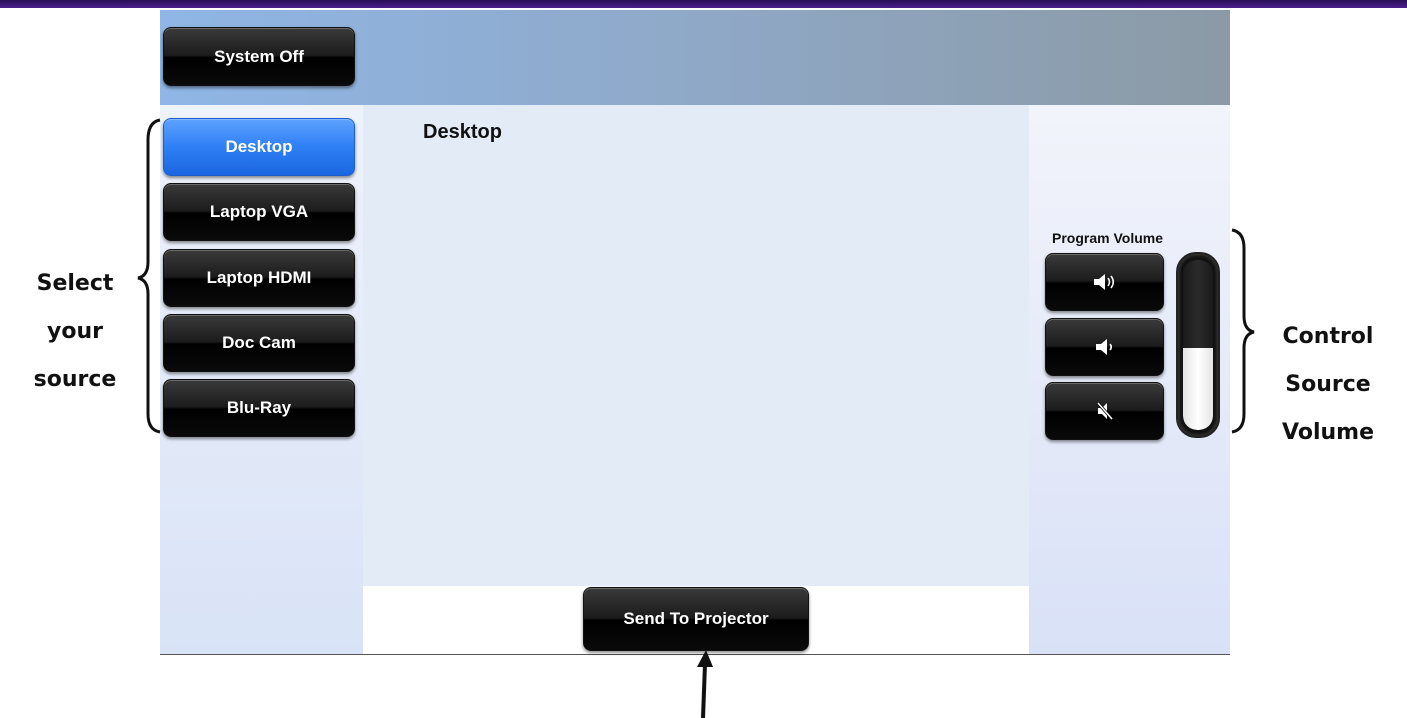  What do you see at coordinates (705, 658) in the screenshot?
I see `projector-arrow-head` at bounding box center [705, 658].